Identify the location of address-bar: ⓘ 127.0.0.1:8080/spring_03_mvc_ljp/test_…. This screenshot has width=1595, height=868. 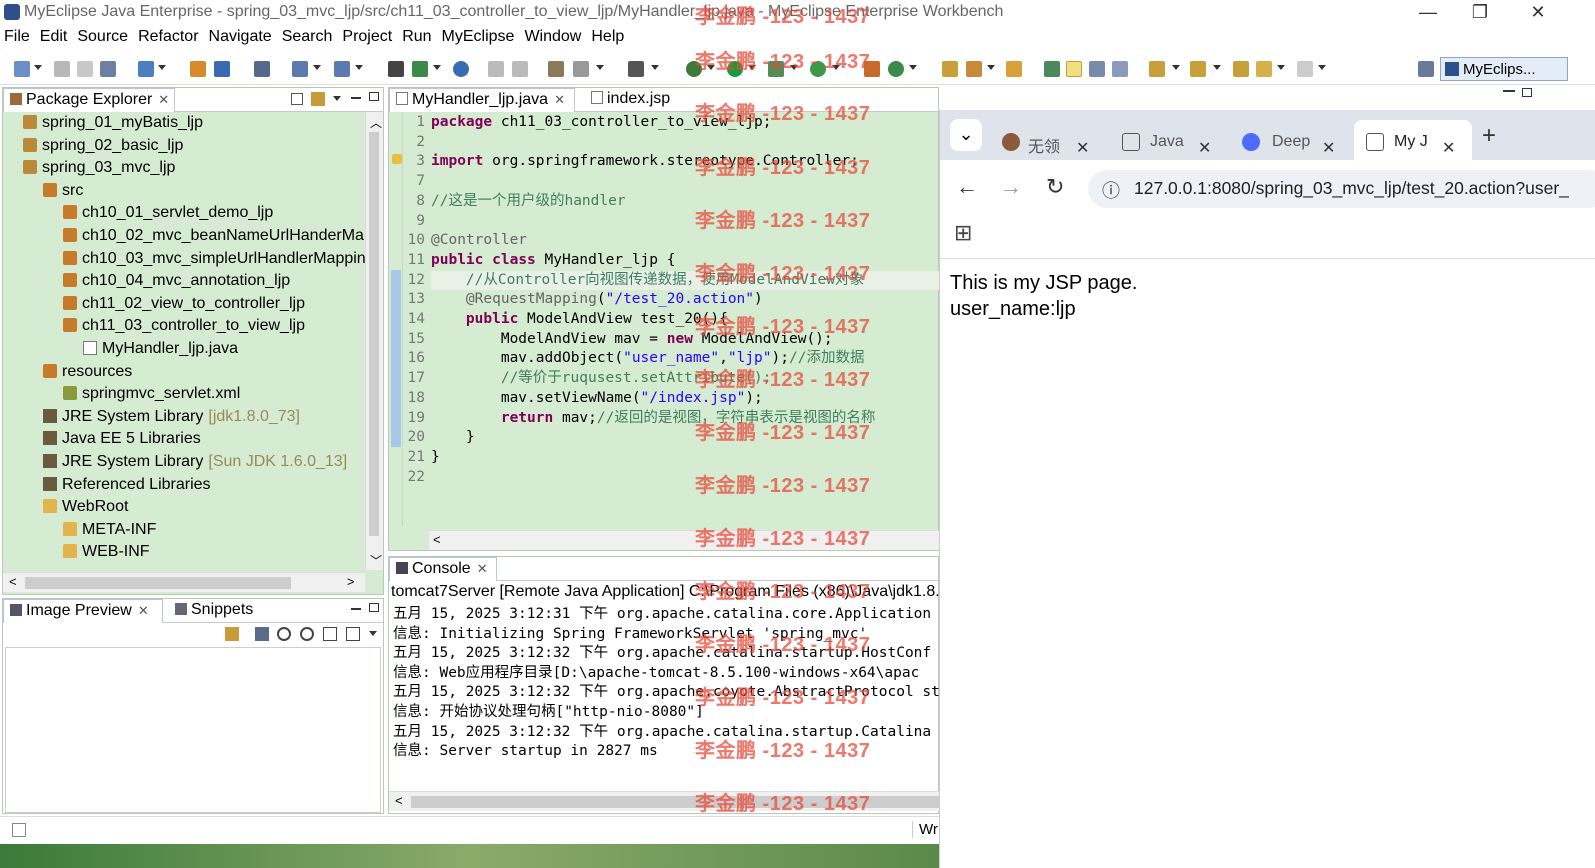
(1341, 189).